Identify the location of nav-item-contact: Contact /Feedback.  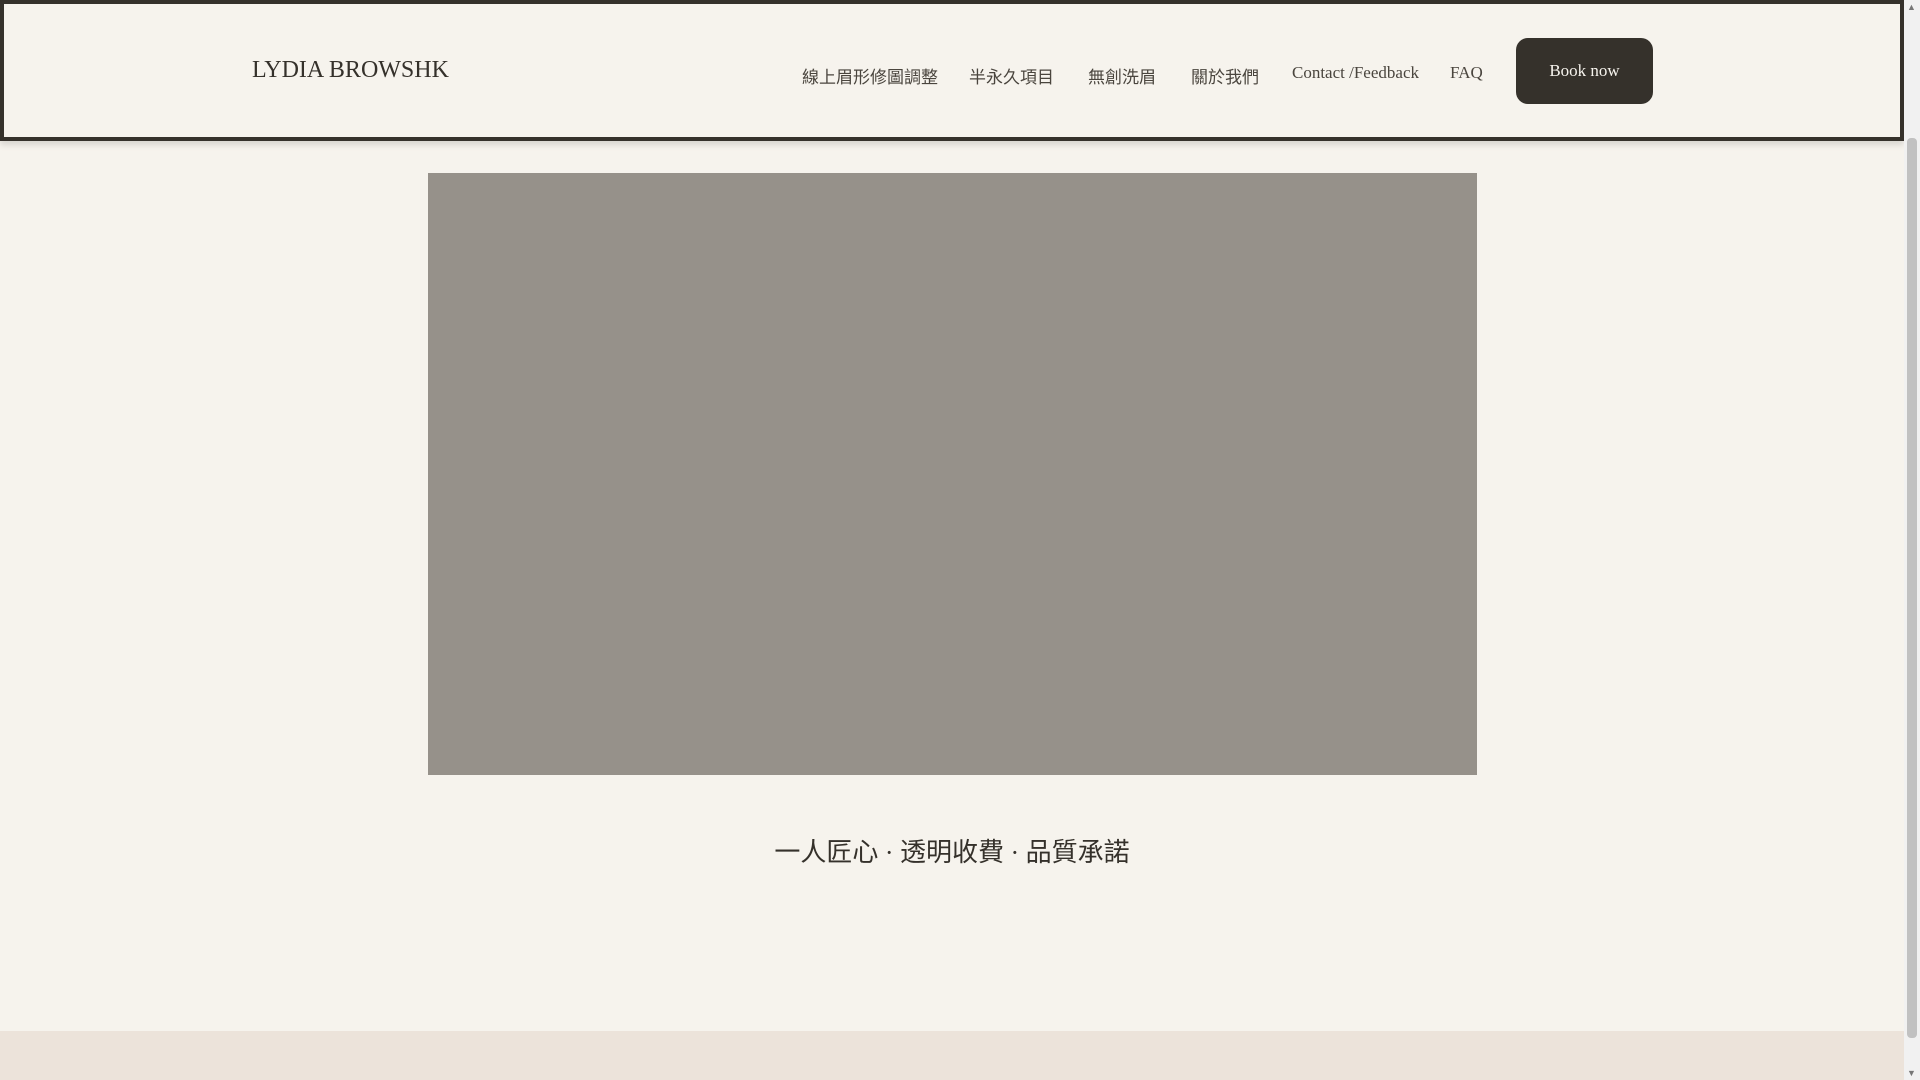
(1355, 73).